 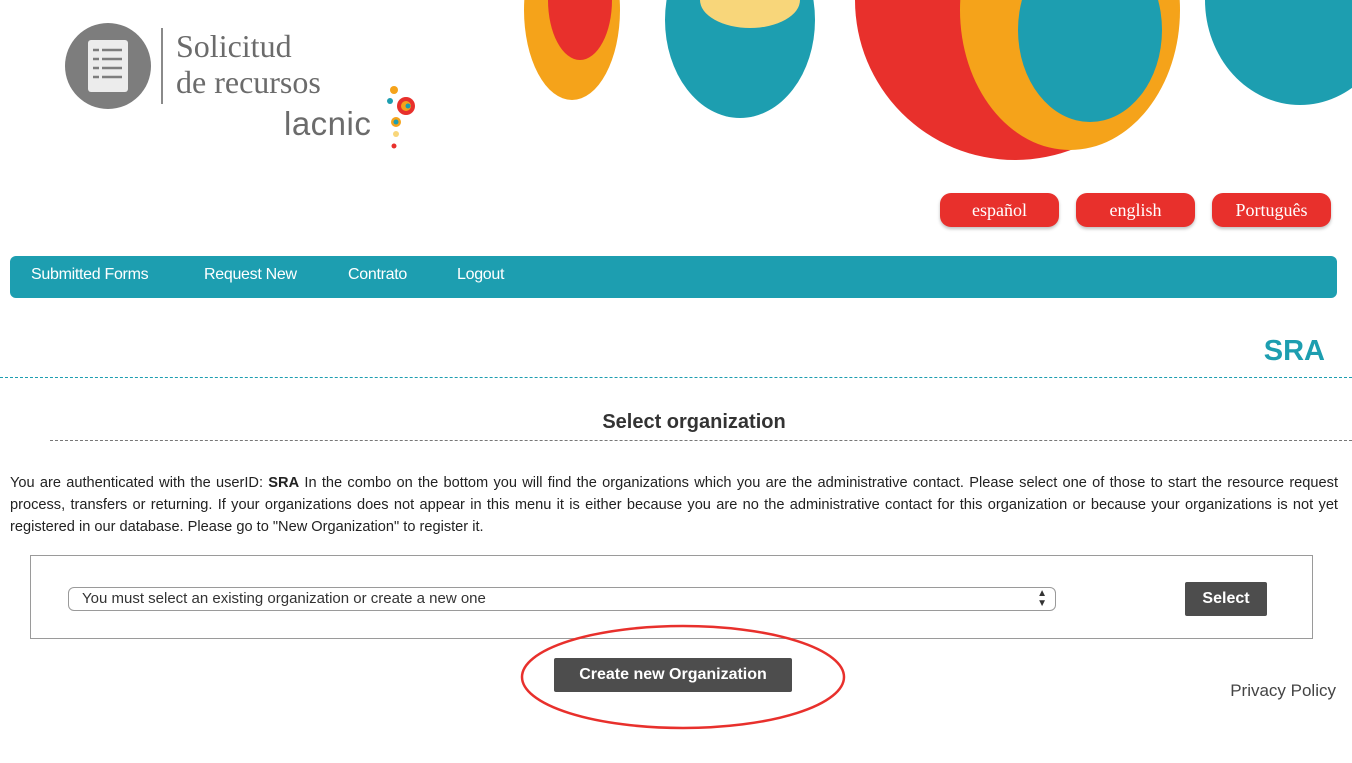 I want to click on nav-item-logout: Logout, so click(x=480, y=275).